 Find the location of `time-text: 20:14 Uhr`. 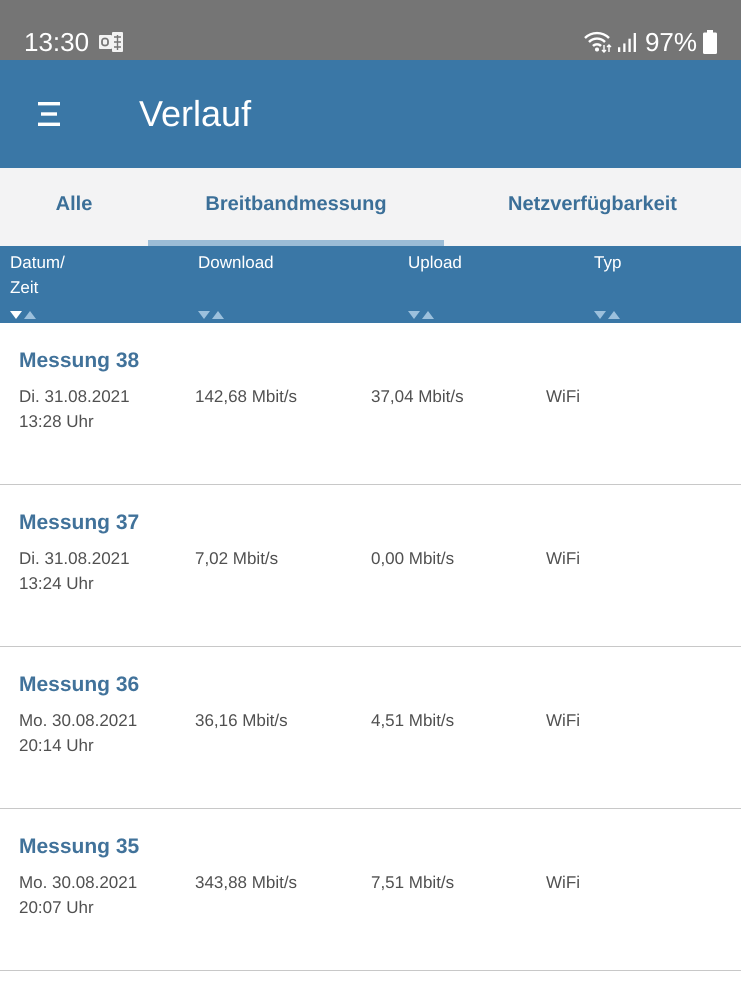

time-text: 20:14 Uhr is located at coordinates (57, 746).